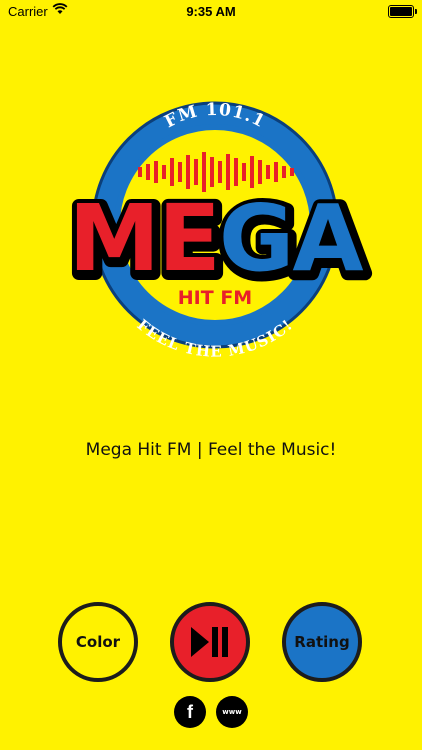  I want to click on rating-button-label: Rating, so click(322, 642).